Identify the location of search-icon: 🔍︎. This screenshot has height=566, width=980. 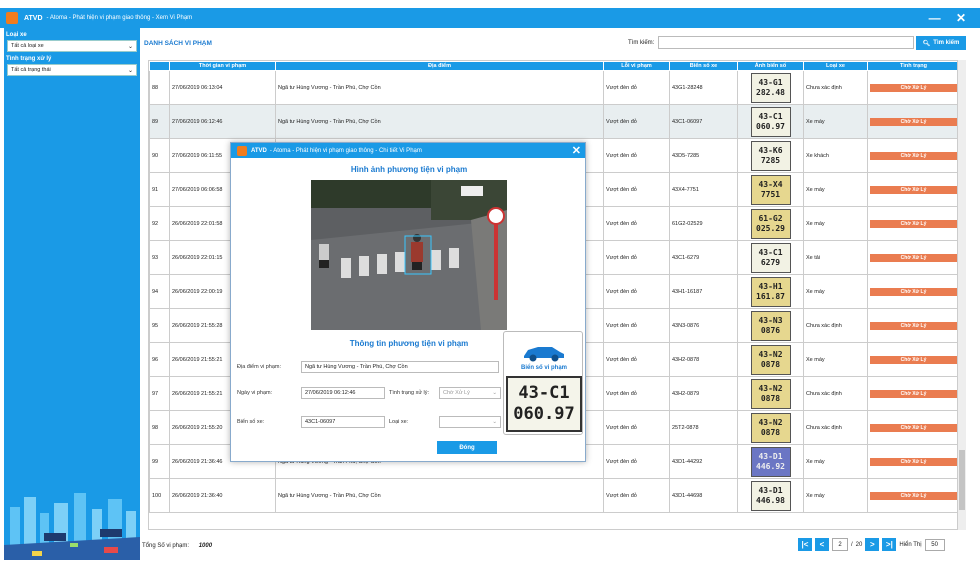
(926, 43).